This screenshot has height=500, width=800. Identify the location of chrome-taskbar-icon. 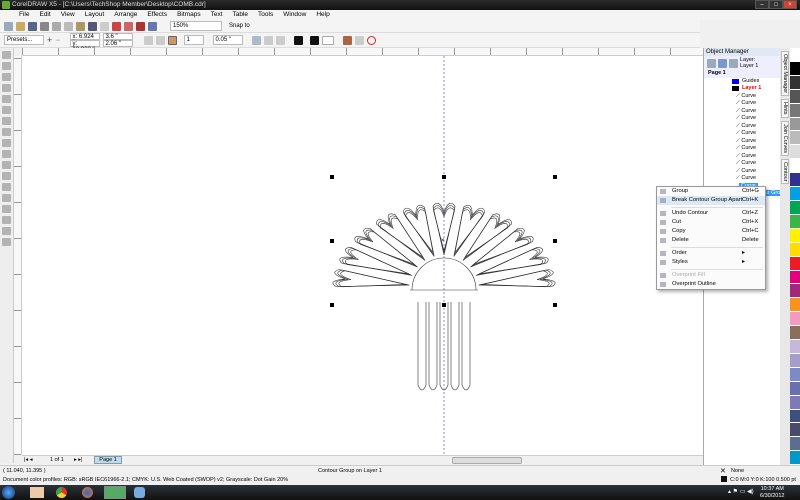
(61, 492).